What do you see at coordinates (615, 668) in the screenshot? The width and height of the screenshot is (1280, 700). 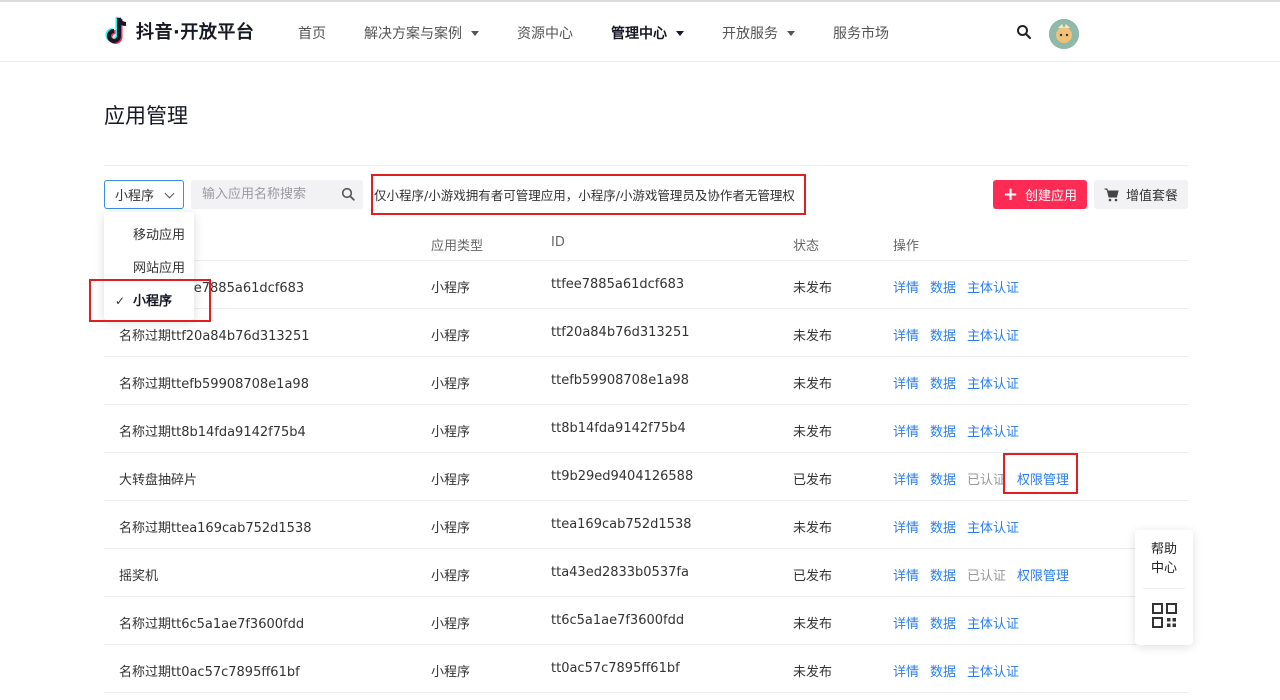 I see `app-id-cell: tt0ac57c7895ff61bf` at bounding box center [615, 668].